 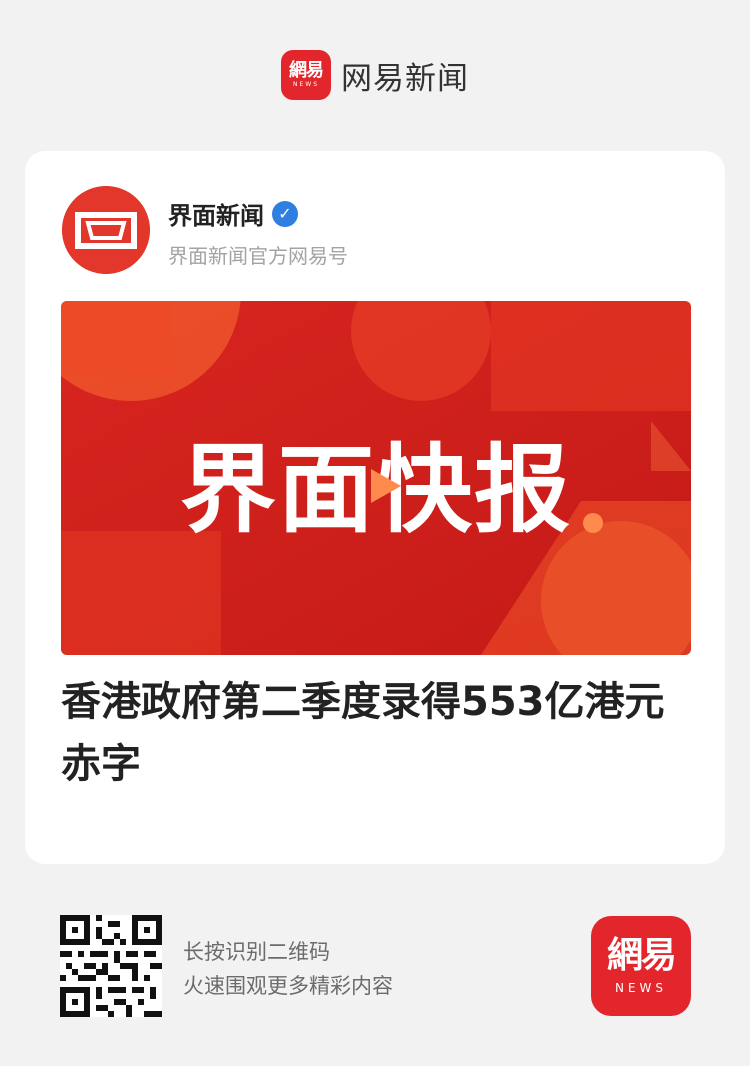 I want to click on author-block: 界面新闻 ✓ 界面新闻官方网易号, so click(x=382, y=231).